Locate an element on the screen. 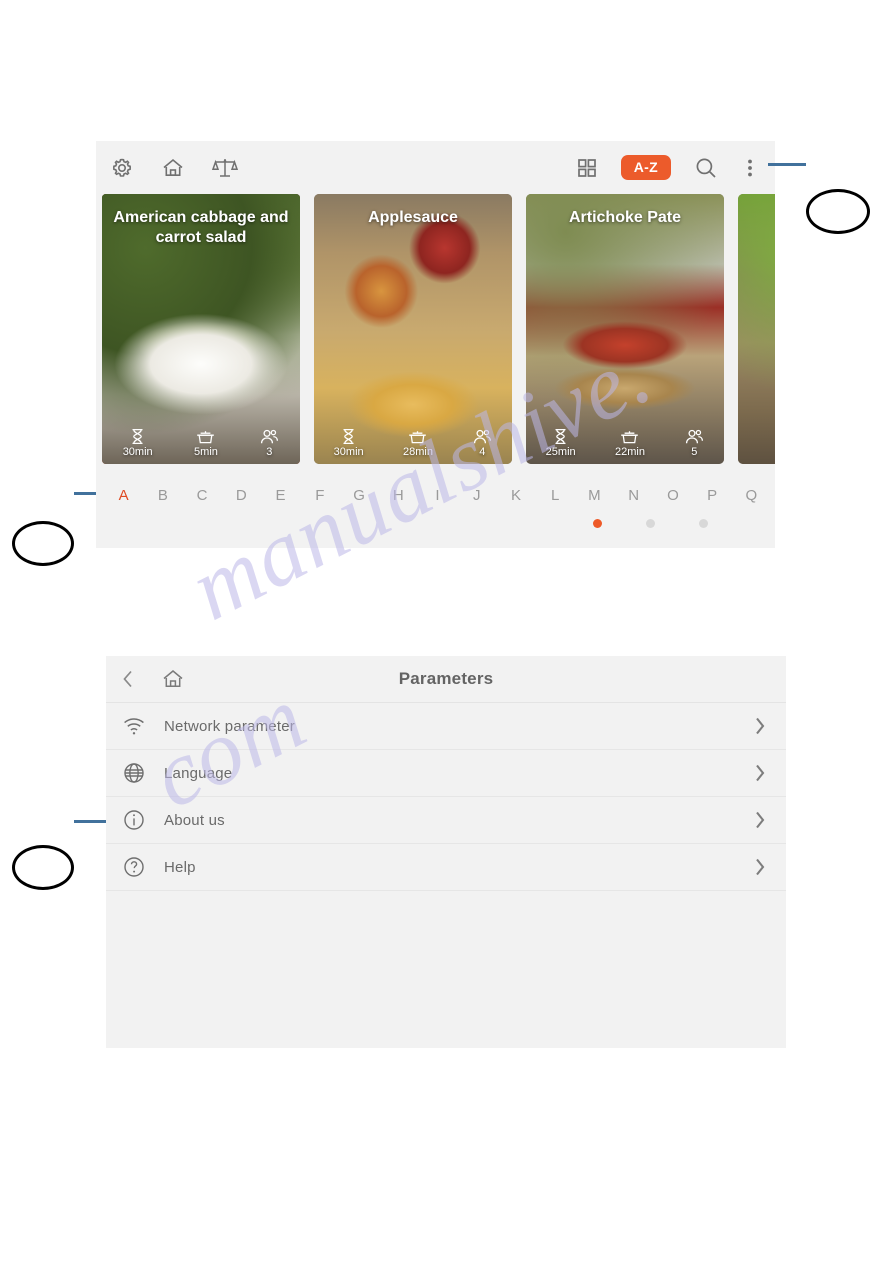  pagination-dots is located at coordinates (435, 523).